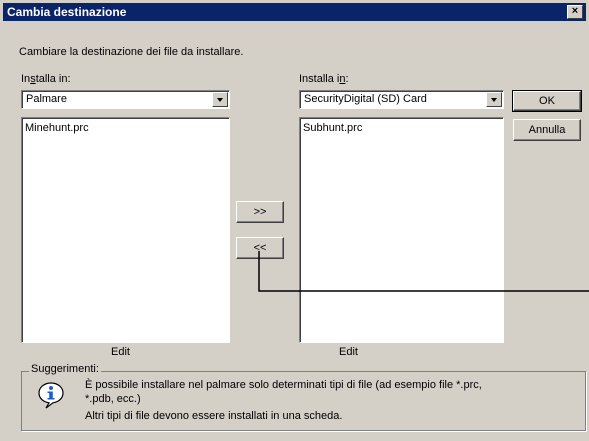 Image resolution: width=589 pixels, height=441 pixels. I want to click on right-combo-value: SecurityDigital (SD) Card, so click(365, 99).